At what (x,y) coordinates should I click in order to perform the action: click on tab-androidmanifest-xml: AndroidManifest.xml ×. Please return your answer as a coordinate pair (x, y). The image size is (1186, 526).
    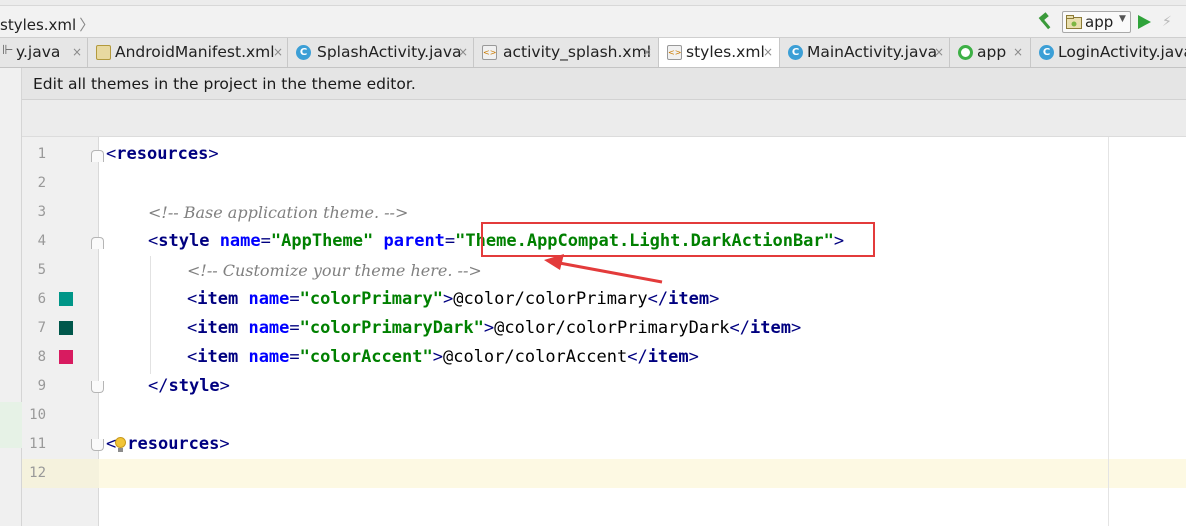
    Looking at the image, I should click on (188, 52).